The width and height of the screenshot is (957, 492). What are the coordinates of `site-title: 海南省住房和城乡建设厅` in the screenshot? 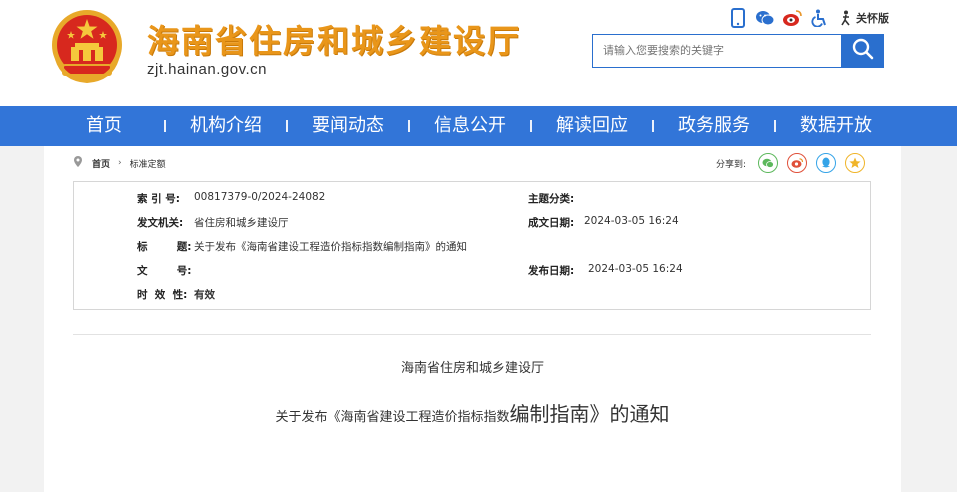 It's located at (334, 41).